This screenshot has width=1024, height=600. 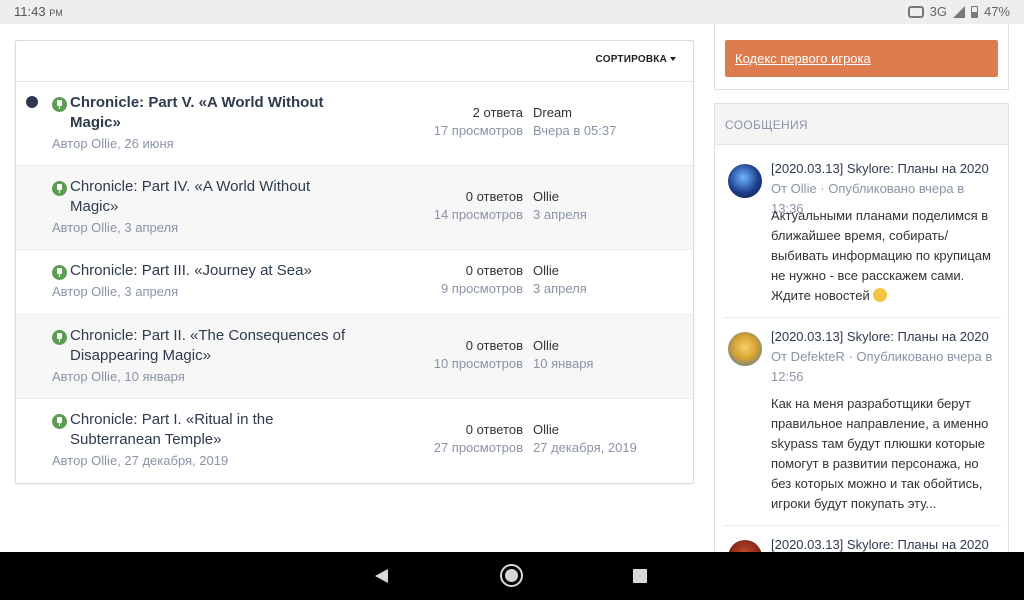 I want to click on message-meta: От DefekteR · Опубликовано вчера в 12:56, so click(x=882, y=366).